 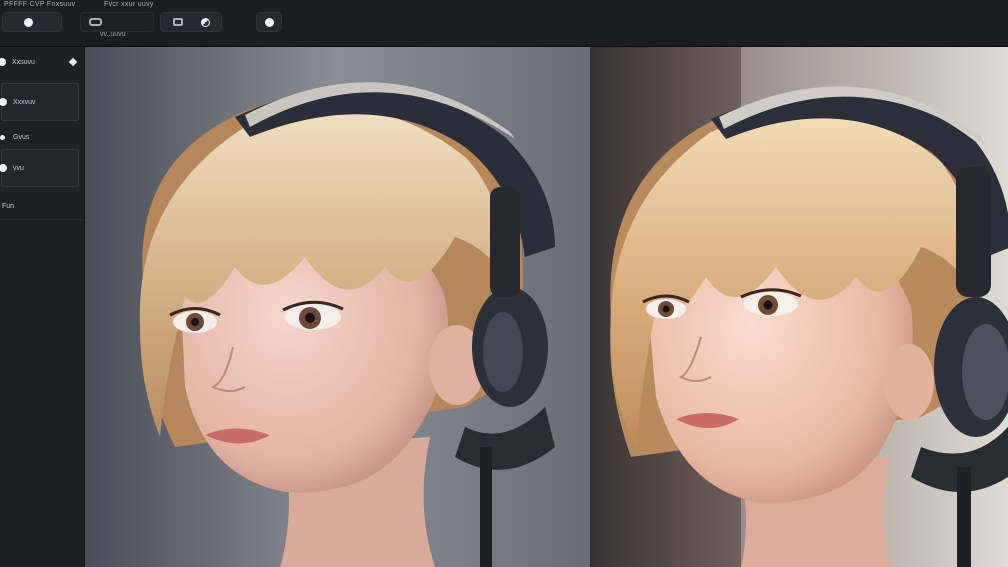 What do you see at coordinates (117, 22) in the screenshot?
I see `view-mode-button` at bounding box center [117, 22].